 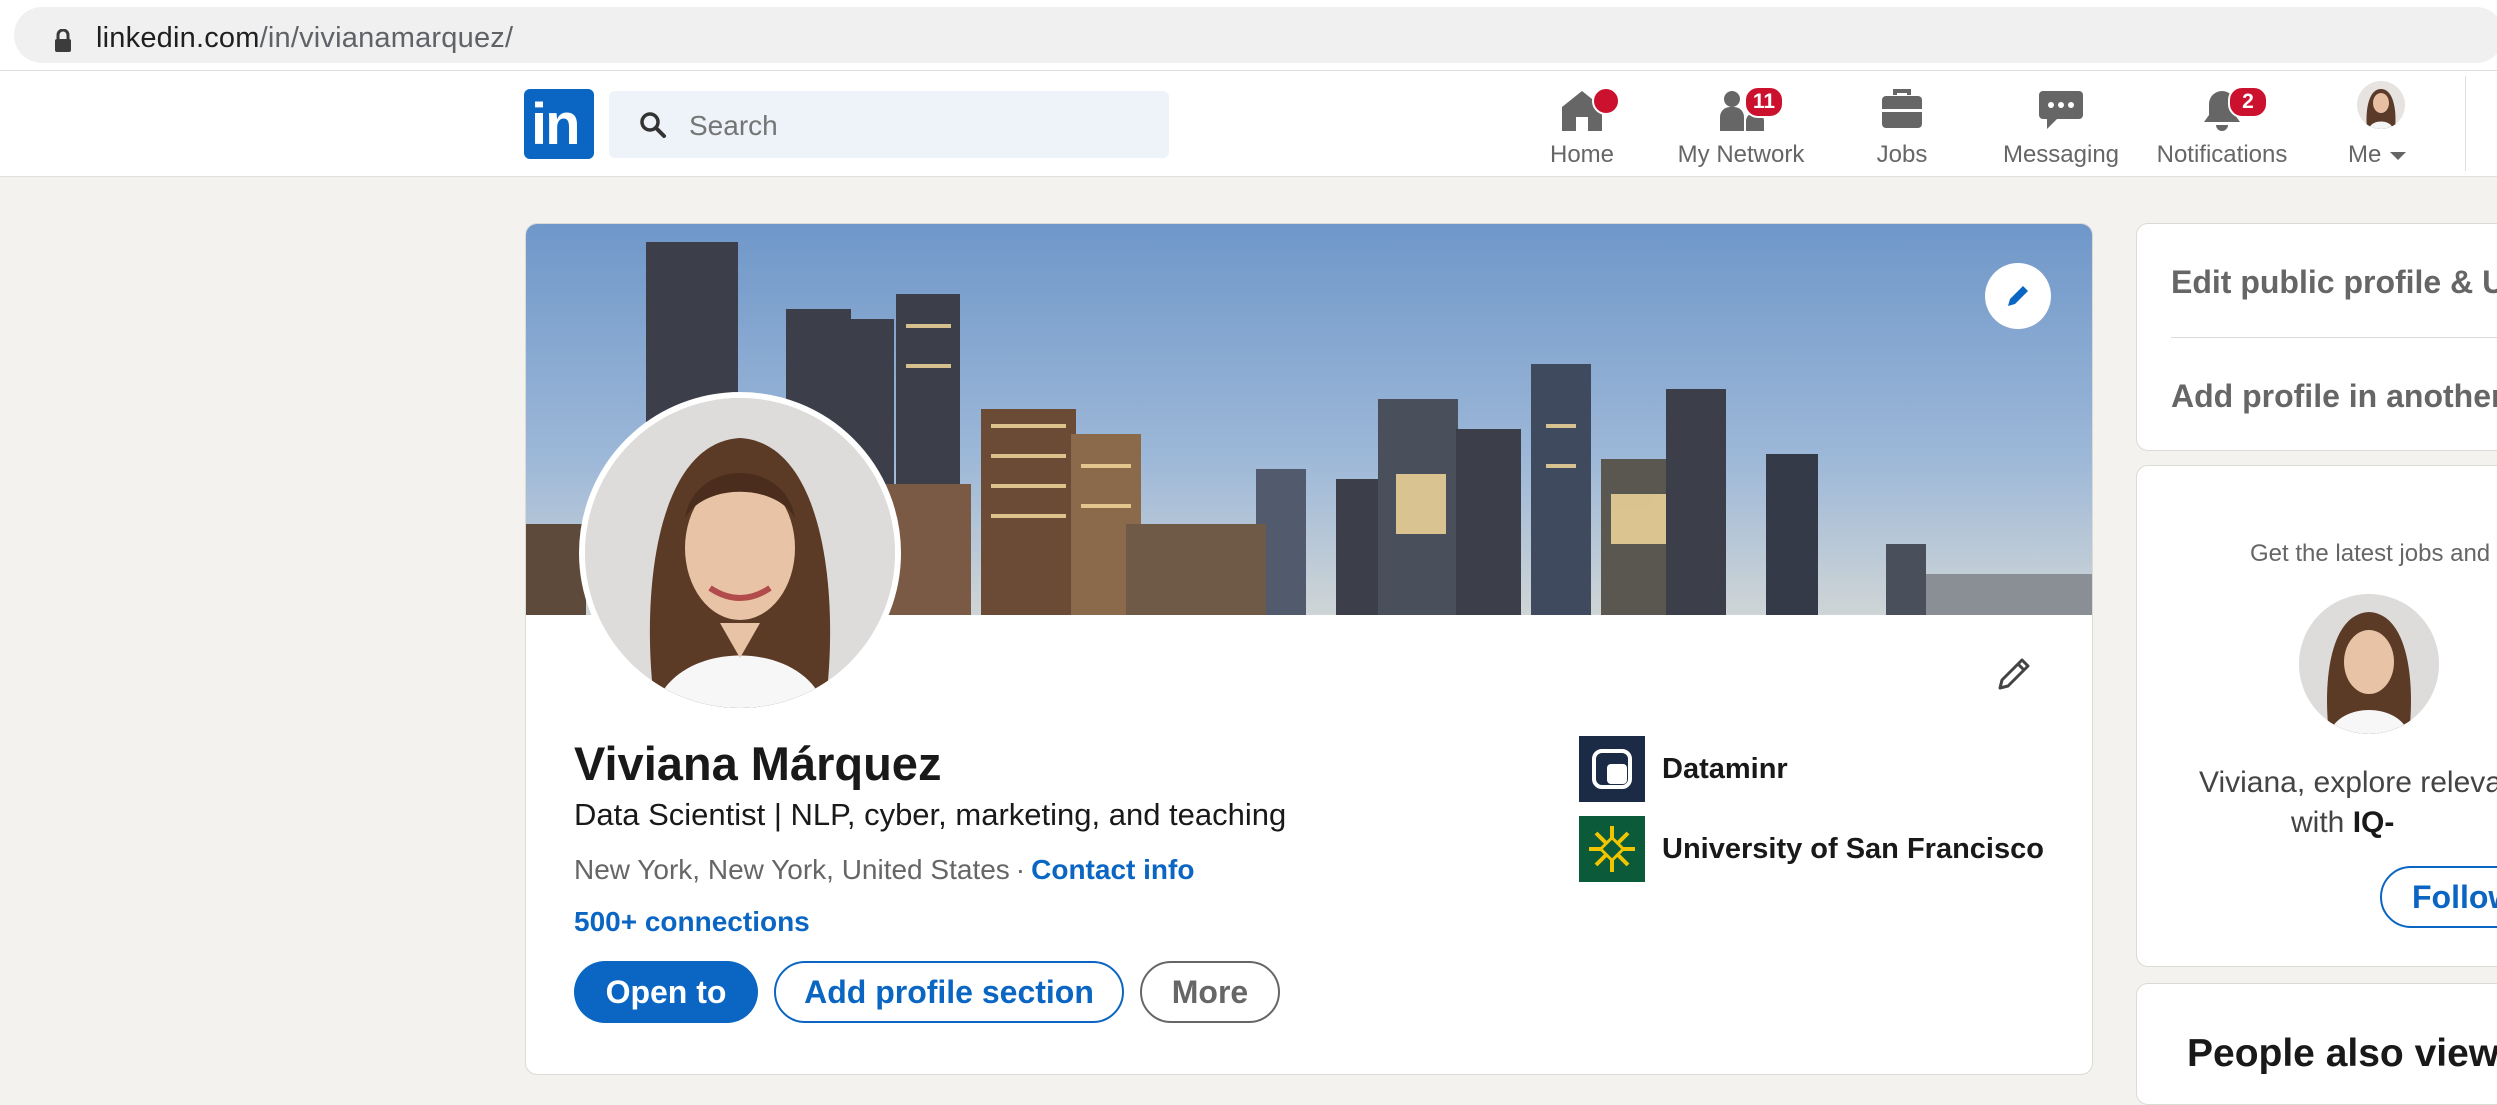 I want to click on home-notification-dot, so click(x=1606, y=101).